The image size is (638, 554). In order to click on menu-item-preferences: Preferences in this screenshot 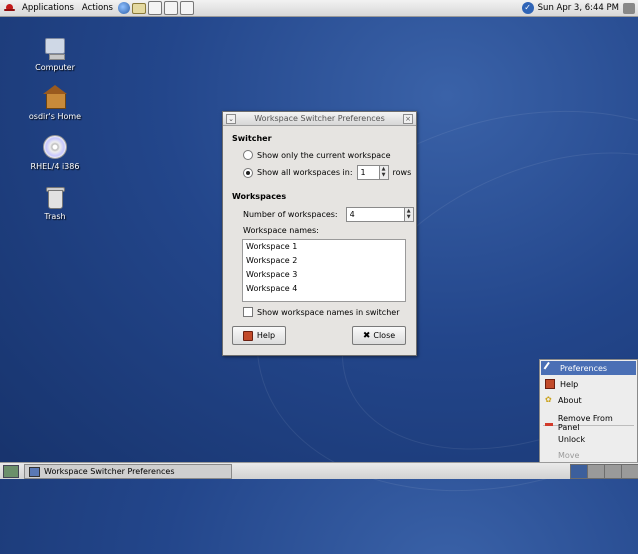, I will do `click(588, 368)`.